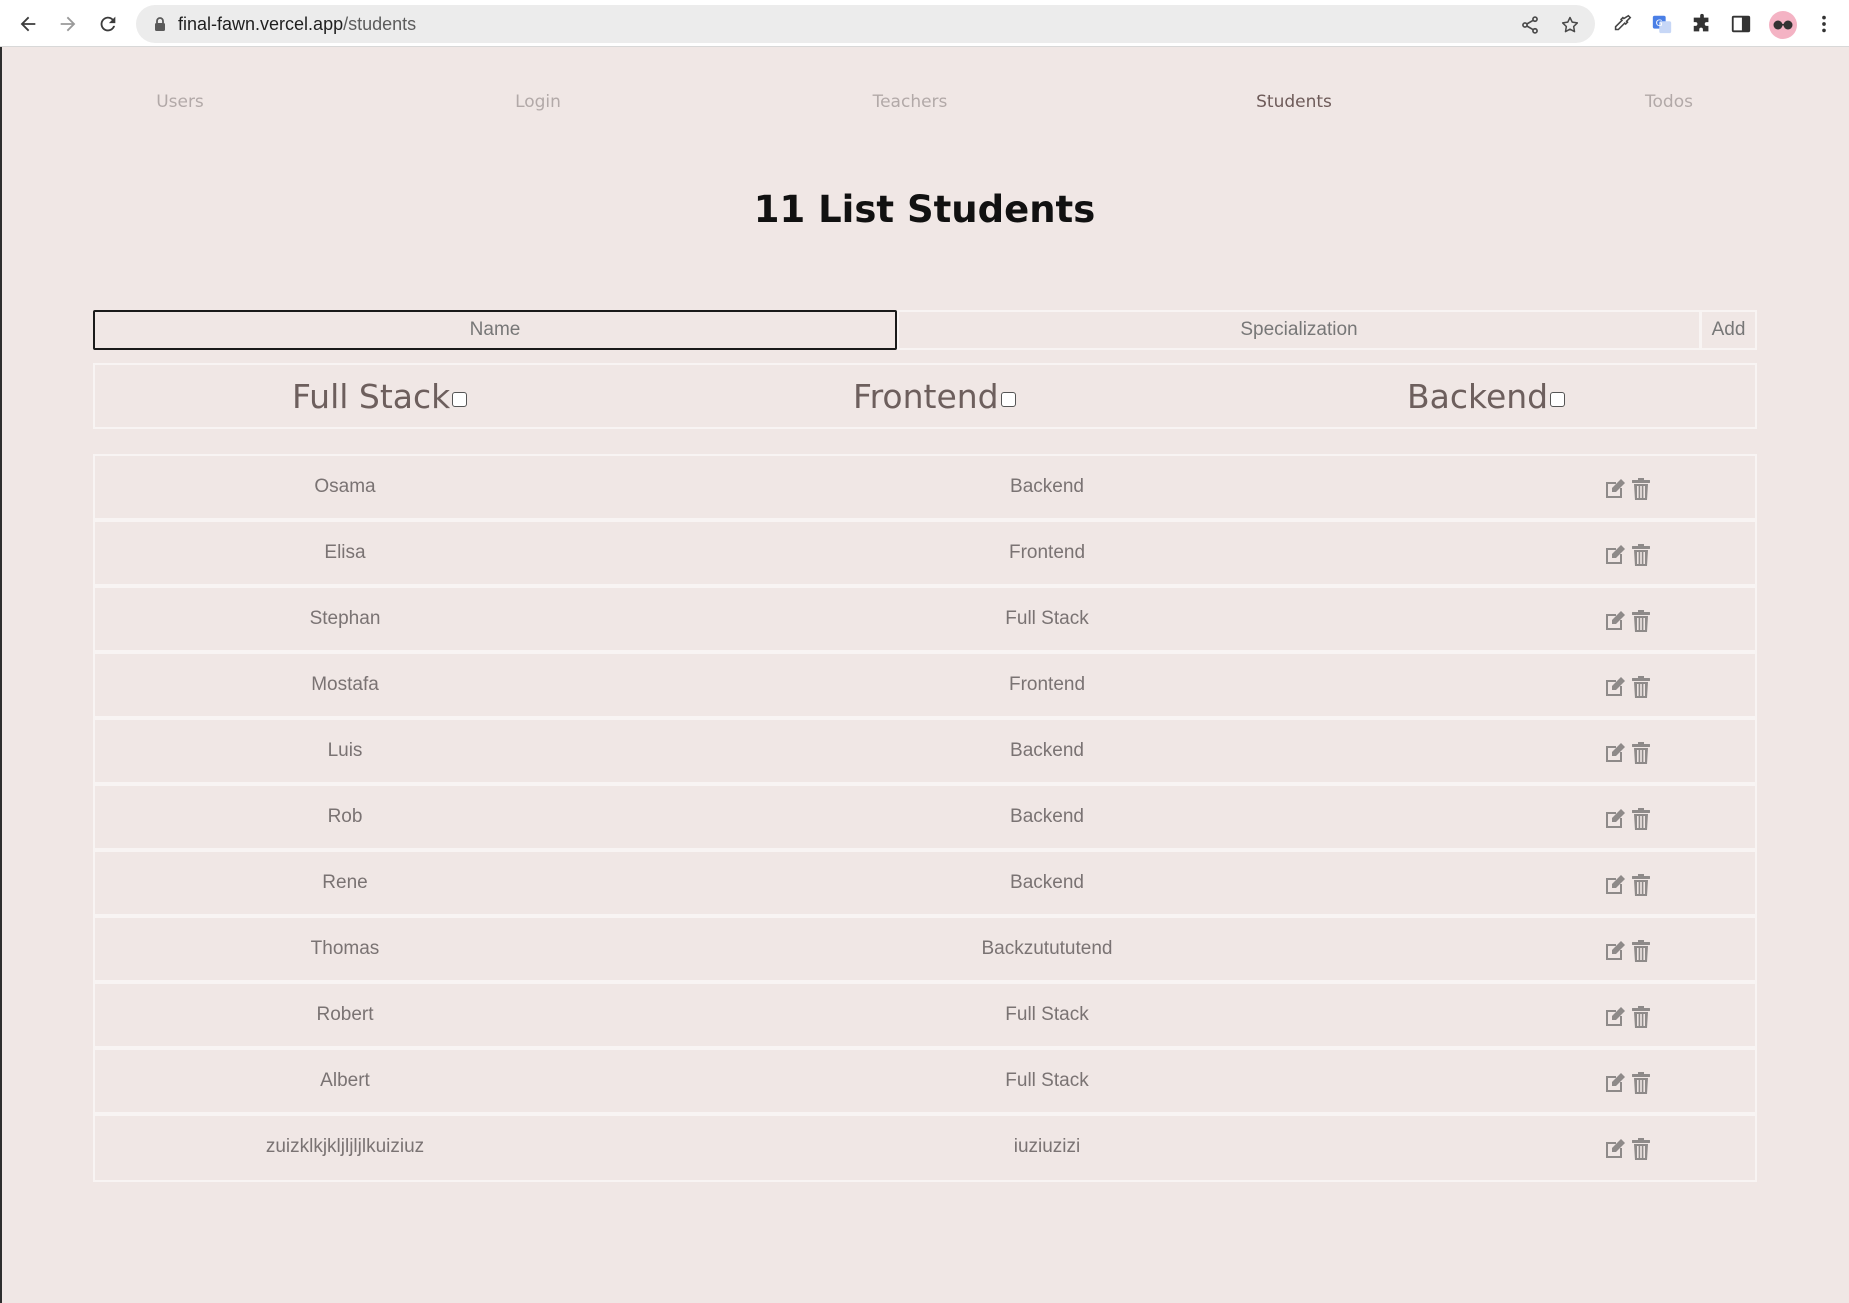  Describe the element at coordinates (925, 1017) in the screenshot. I see `table-row: Robert Full Stack` at that location.